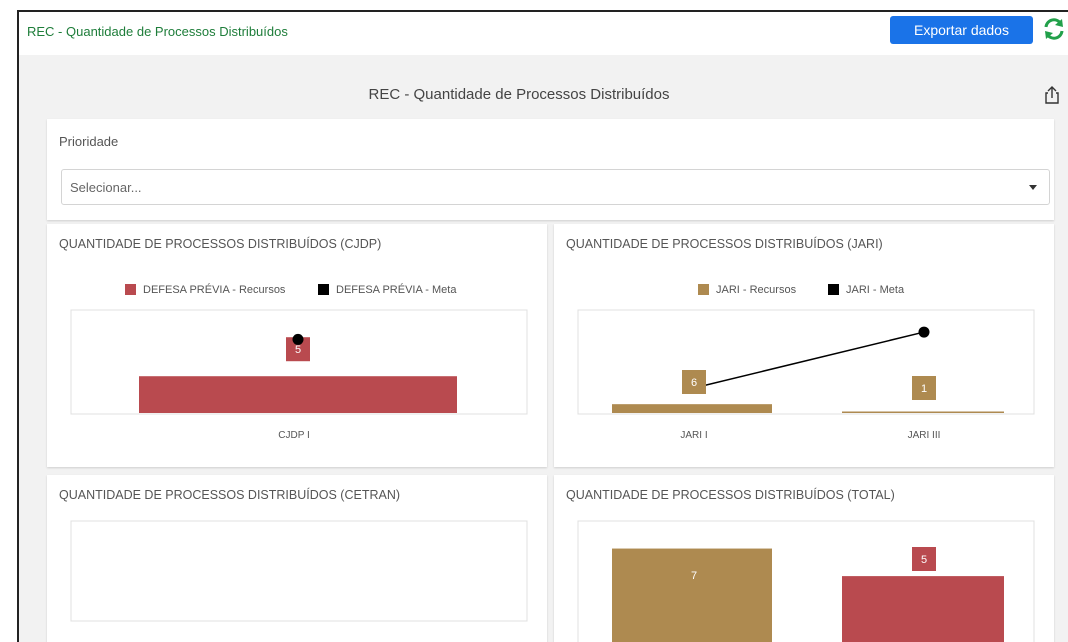  What do you see at coordinates (694, 576) in the screenshot?
I see `data-label: 7` at bounding box center [694, 576].